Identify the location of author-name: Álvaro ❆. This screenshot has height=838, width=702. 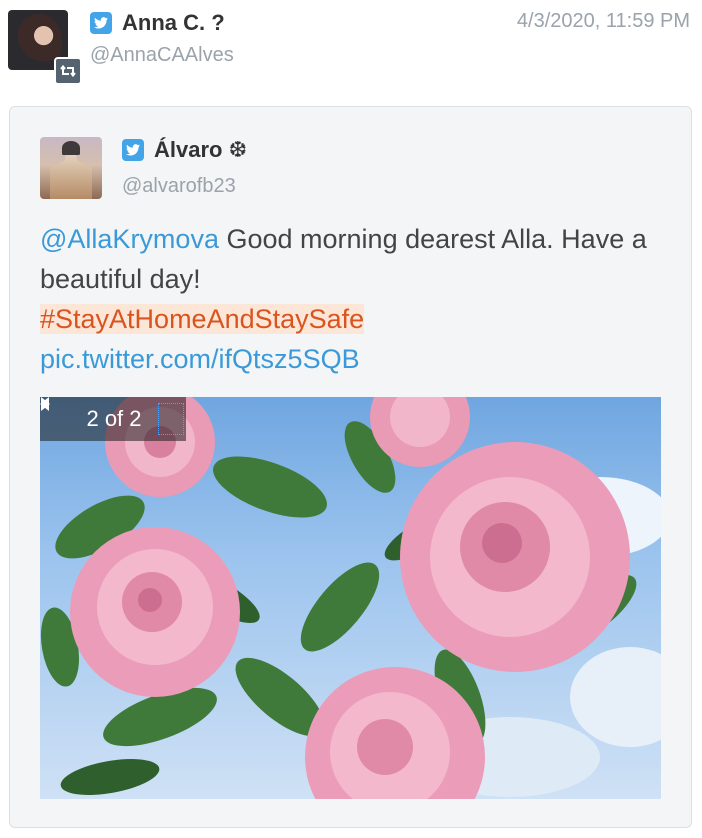
(200, 150).